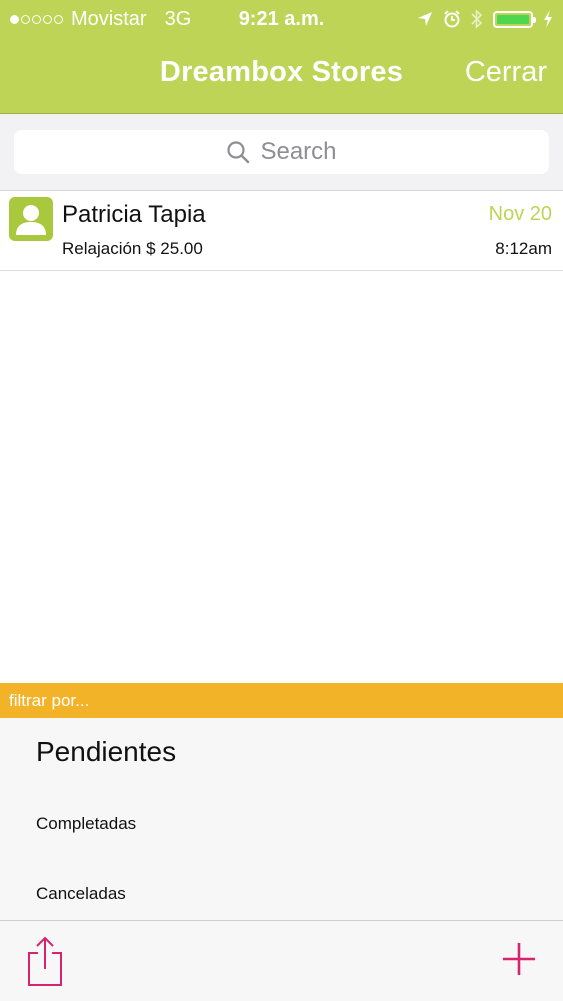  I want to click on battery-icon, so click(514, 19).